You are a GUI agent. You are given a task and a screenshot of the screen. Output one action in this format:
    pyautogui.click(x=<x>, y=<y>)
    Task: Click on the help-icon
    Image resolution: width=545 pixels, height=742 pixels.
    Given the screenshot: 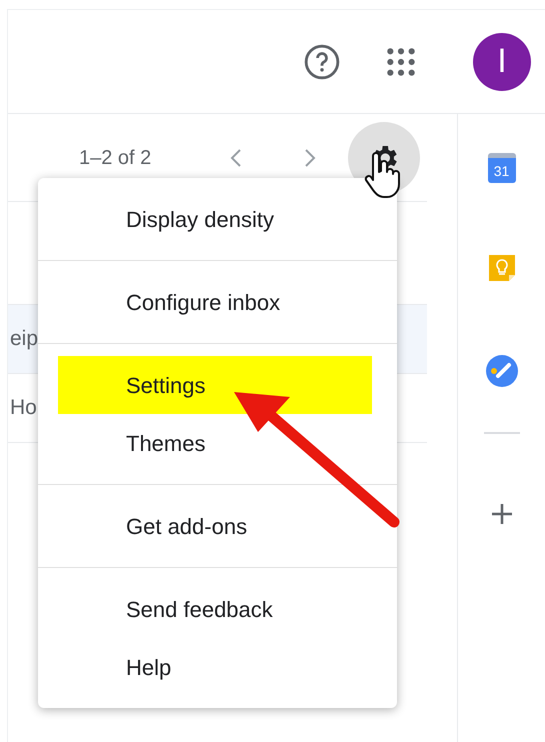 What is the action you would take?
    pyautogui.click(x=322, y=61)
    